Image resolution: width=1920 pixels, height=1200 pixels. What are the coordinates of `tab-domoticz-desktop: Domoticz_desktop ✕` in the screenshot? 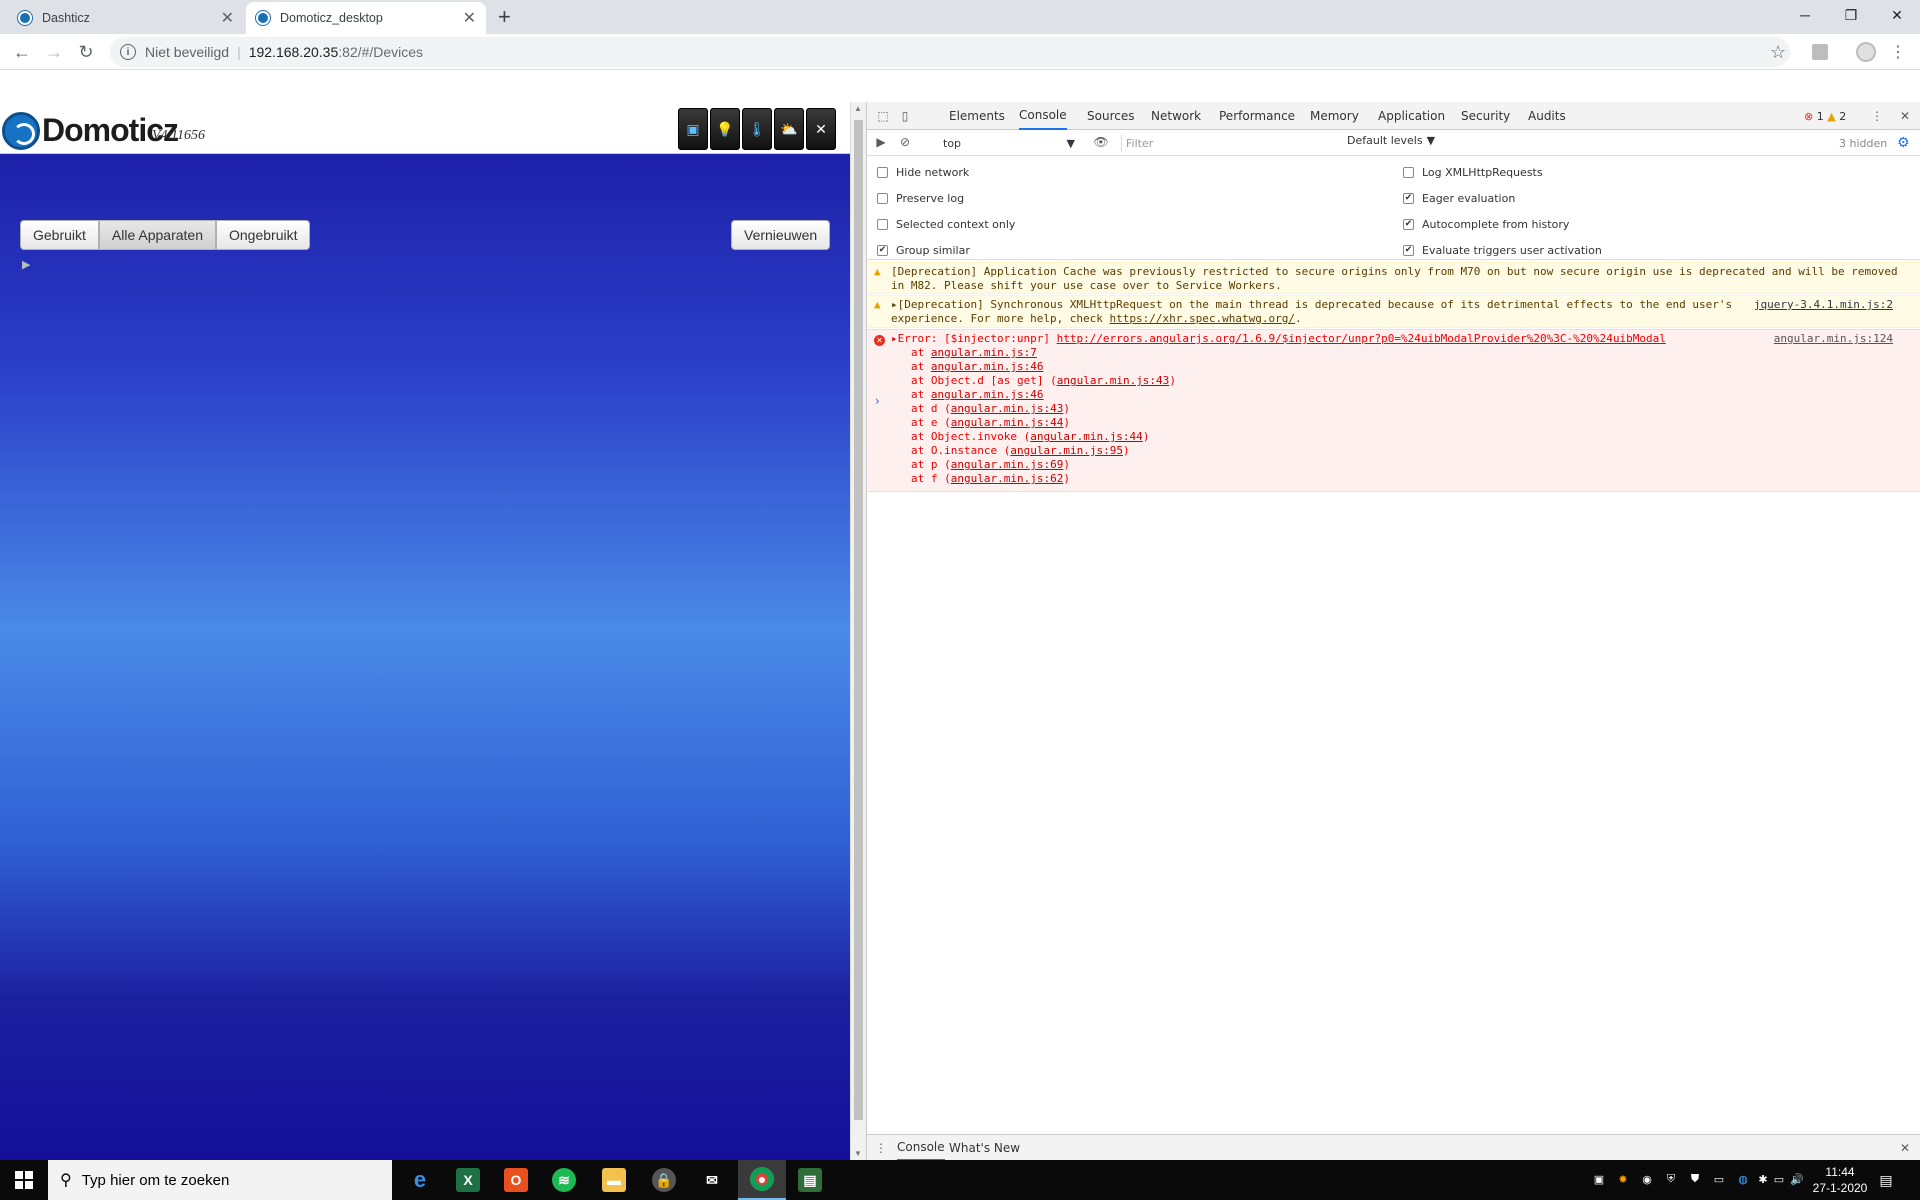 It's located at (366, 18).